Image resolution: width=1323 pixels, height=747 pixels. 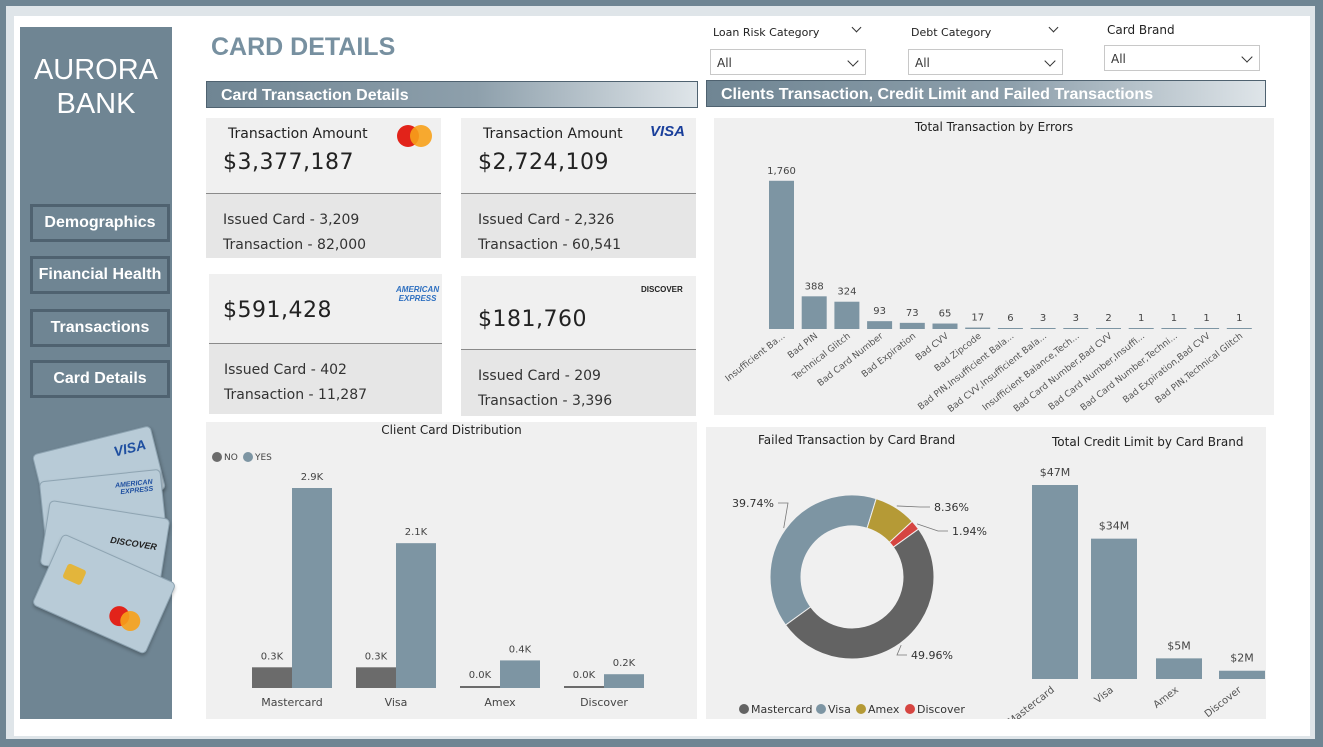 I want to click on error-bar-label: 324, so click(x=846, y=292).